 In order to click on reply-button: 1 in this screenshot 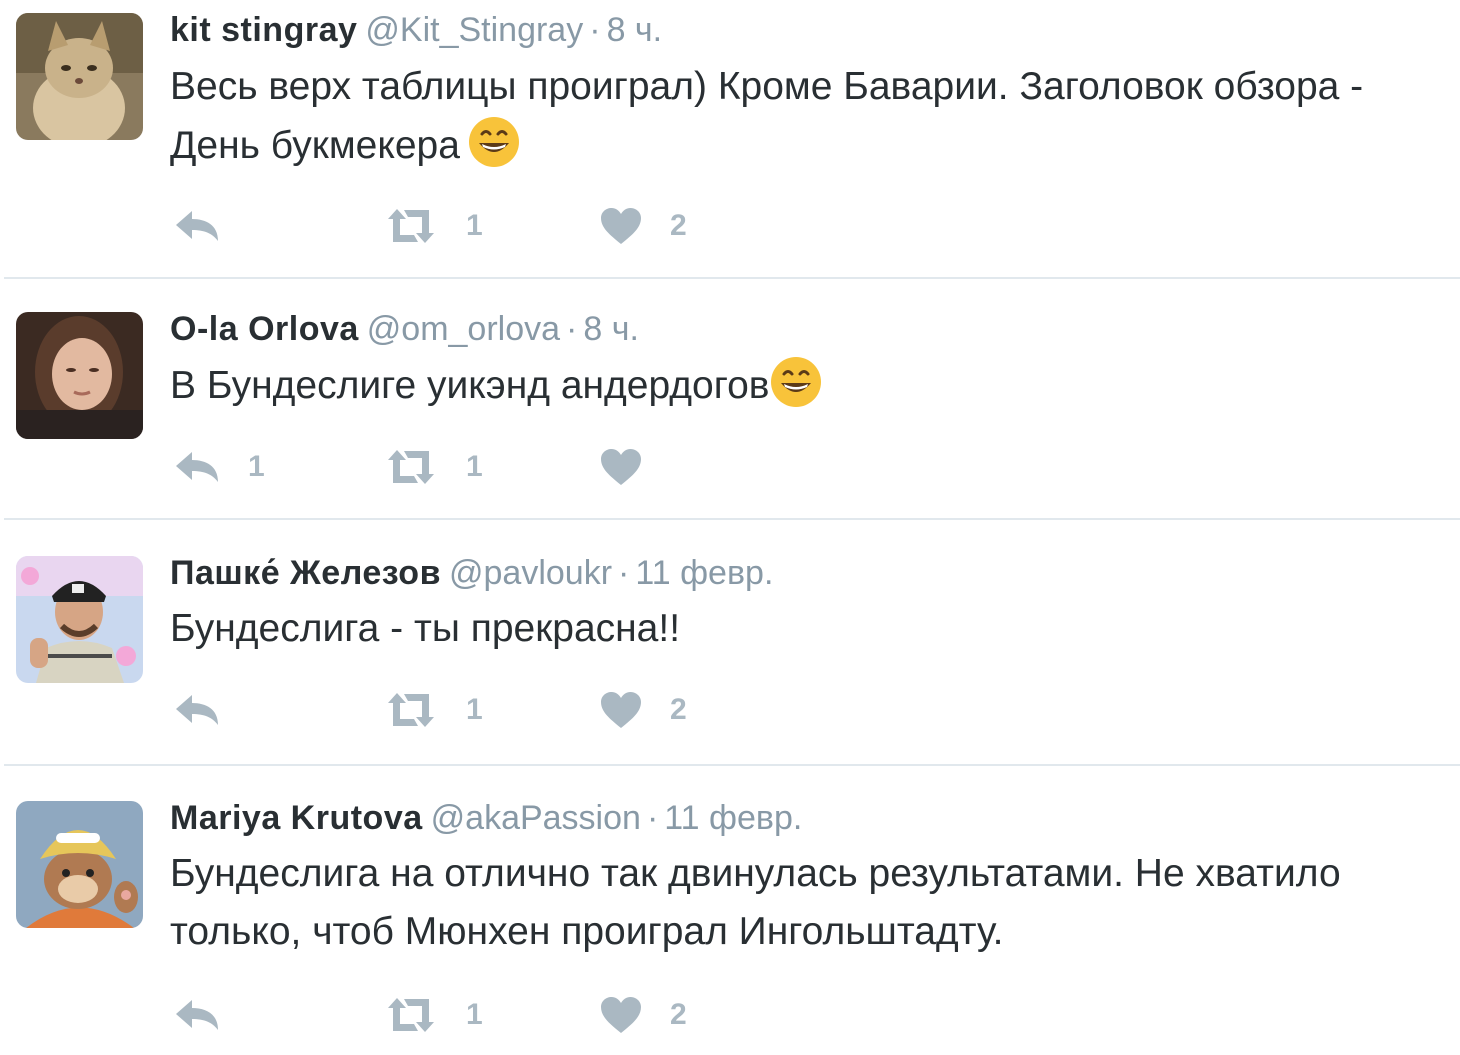, I will do `click(219, 467)`.